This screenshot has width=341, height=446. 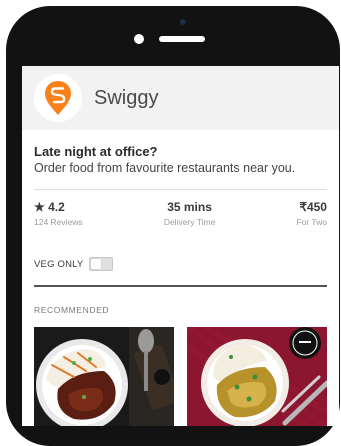 I want to click on swiggy-logo-icon, so click(x=58, y=98).